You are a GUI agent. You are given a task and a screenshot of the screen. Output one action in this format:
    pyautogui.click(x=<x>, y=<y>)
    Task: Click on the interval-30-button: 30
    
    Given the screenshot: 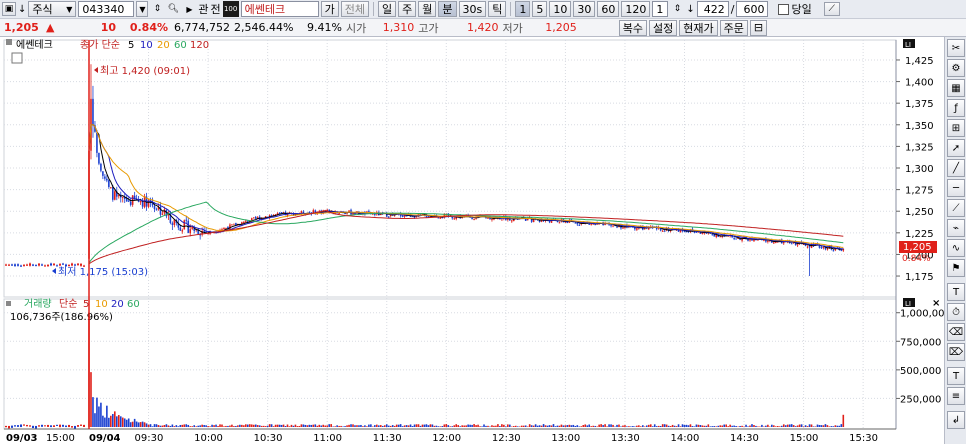 What is the action you would take?
    pyautogui.click(x=584, y=9)
    